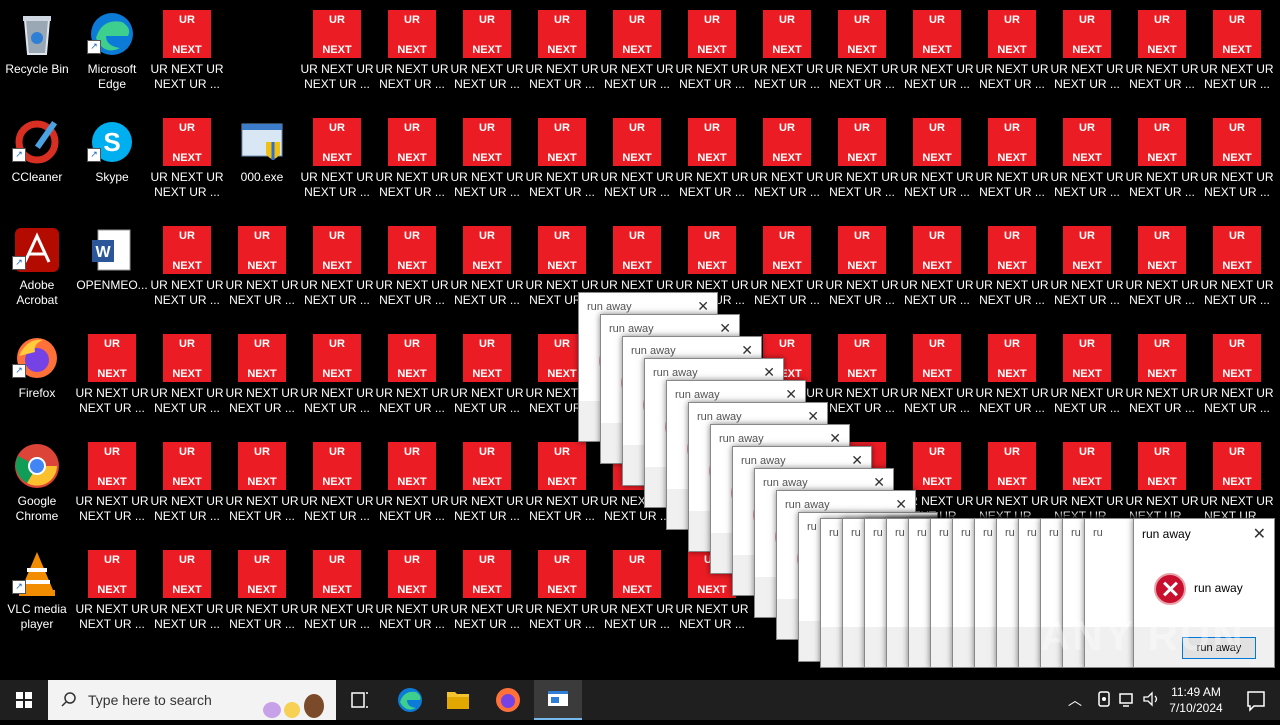  I want to click on start-button, so click(24, 700).